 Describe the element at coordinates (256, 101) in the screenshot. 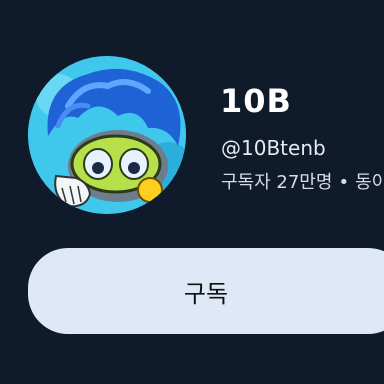

I see `channel-name: 10B` at that location.